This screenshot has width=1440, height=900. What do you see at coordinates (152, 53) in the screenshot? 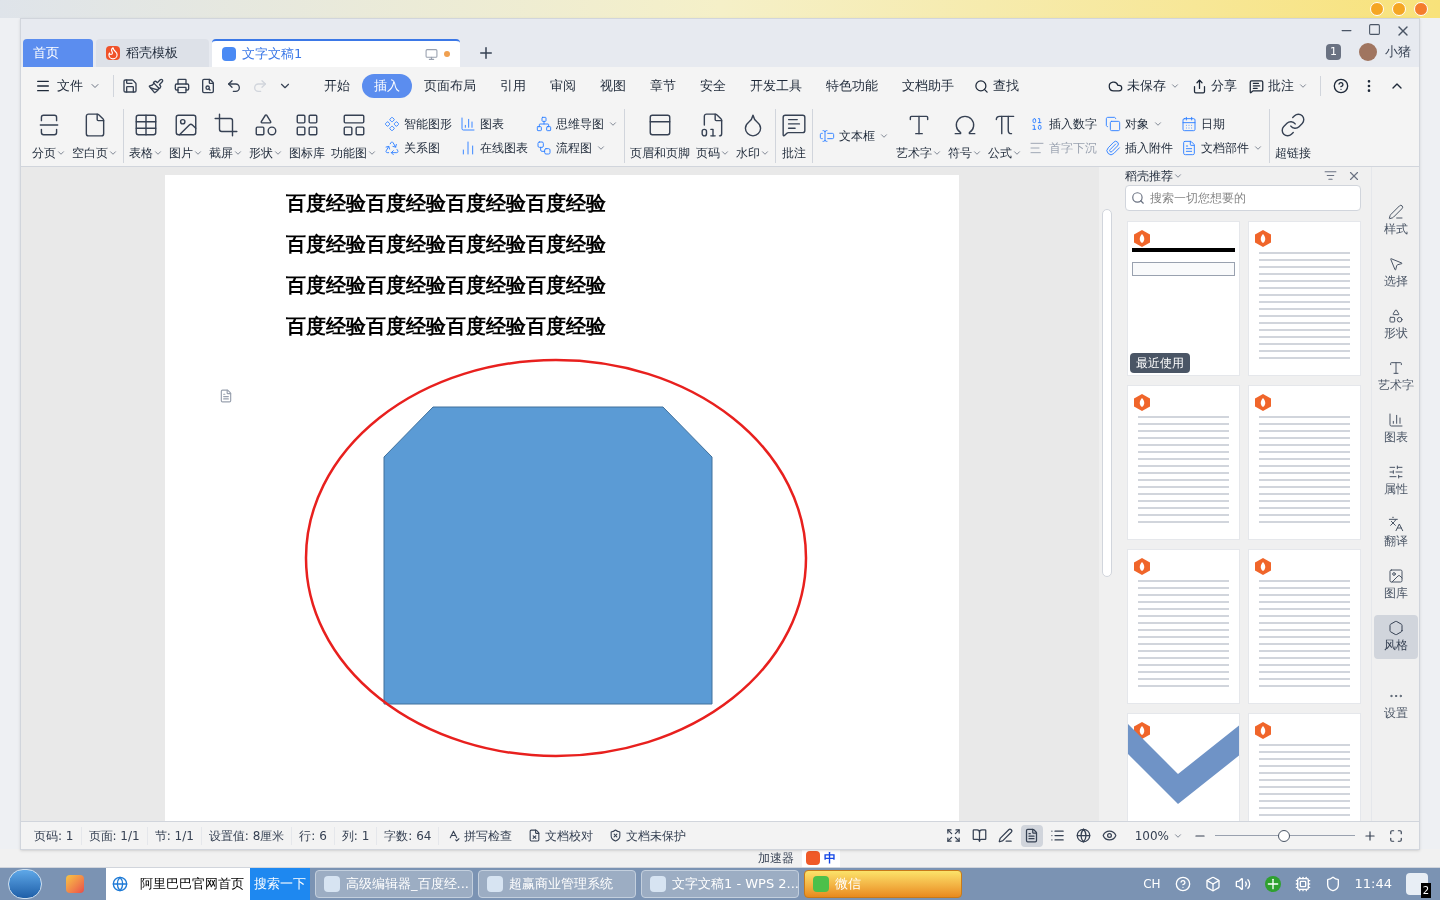
I see `document-tab: 稻壳模板` at bounding box center [152, 53].